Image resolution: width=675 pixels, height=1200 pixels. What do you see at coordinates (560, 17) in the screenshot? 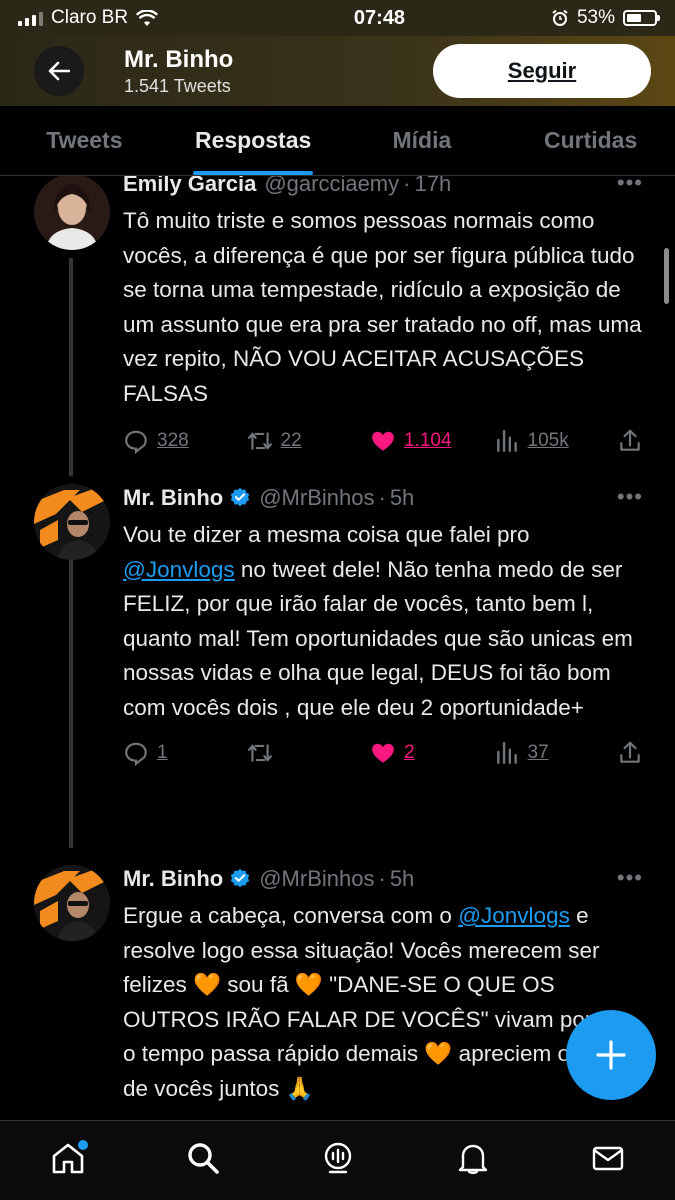
I see `alarm-icon` at bounding box center [560, 17].